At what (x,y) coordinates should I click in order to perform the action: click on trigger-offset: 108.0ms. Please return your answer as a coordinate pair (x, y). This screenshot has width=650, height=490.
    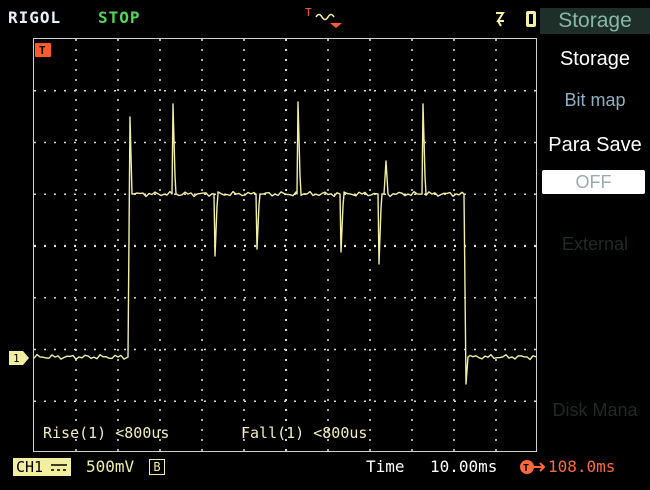
    Looking at the image, I should click on (582, 466).